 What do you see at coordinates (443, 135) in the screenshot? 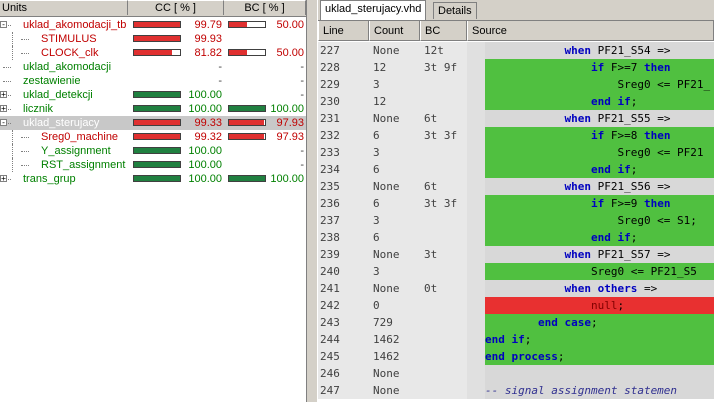
I see `bc-cell: 3t 3f` at bounding box center [443, 135].